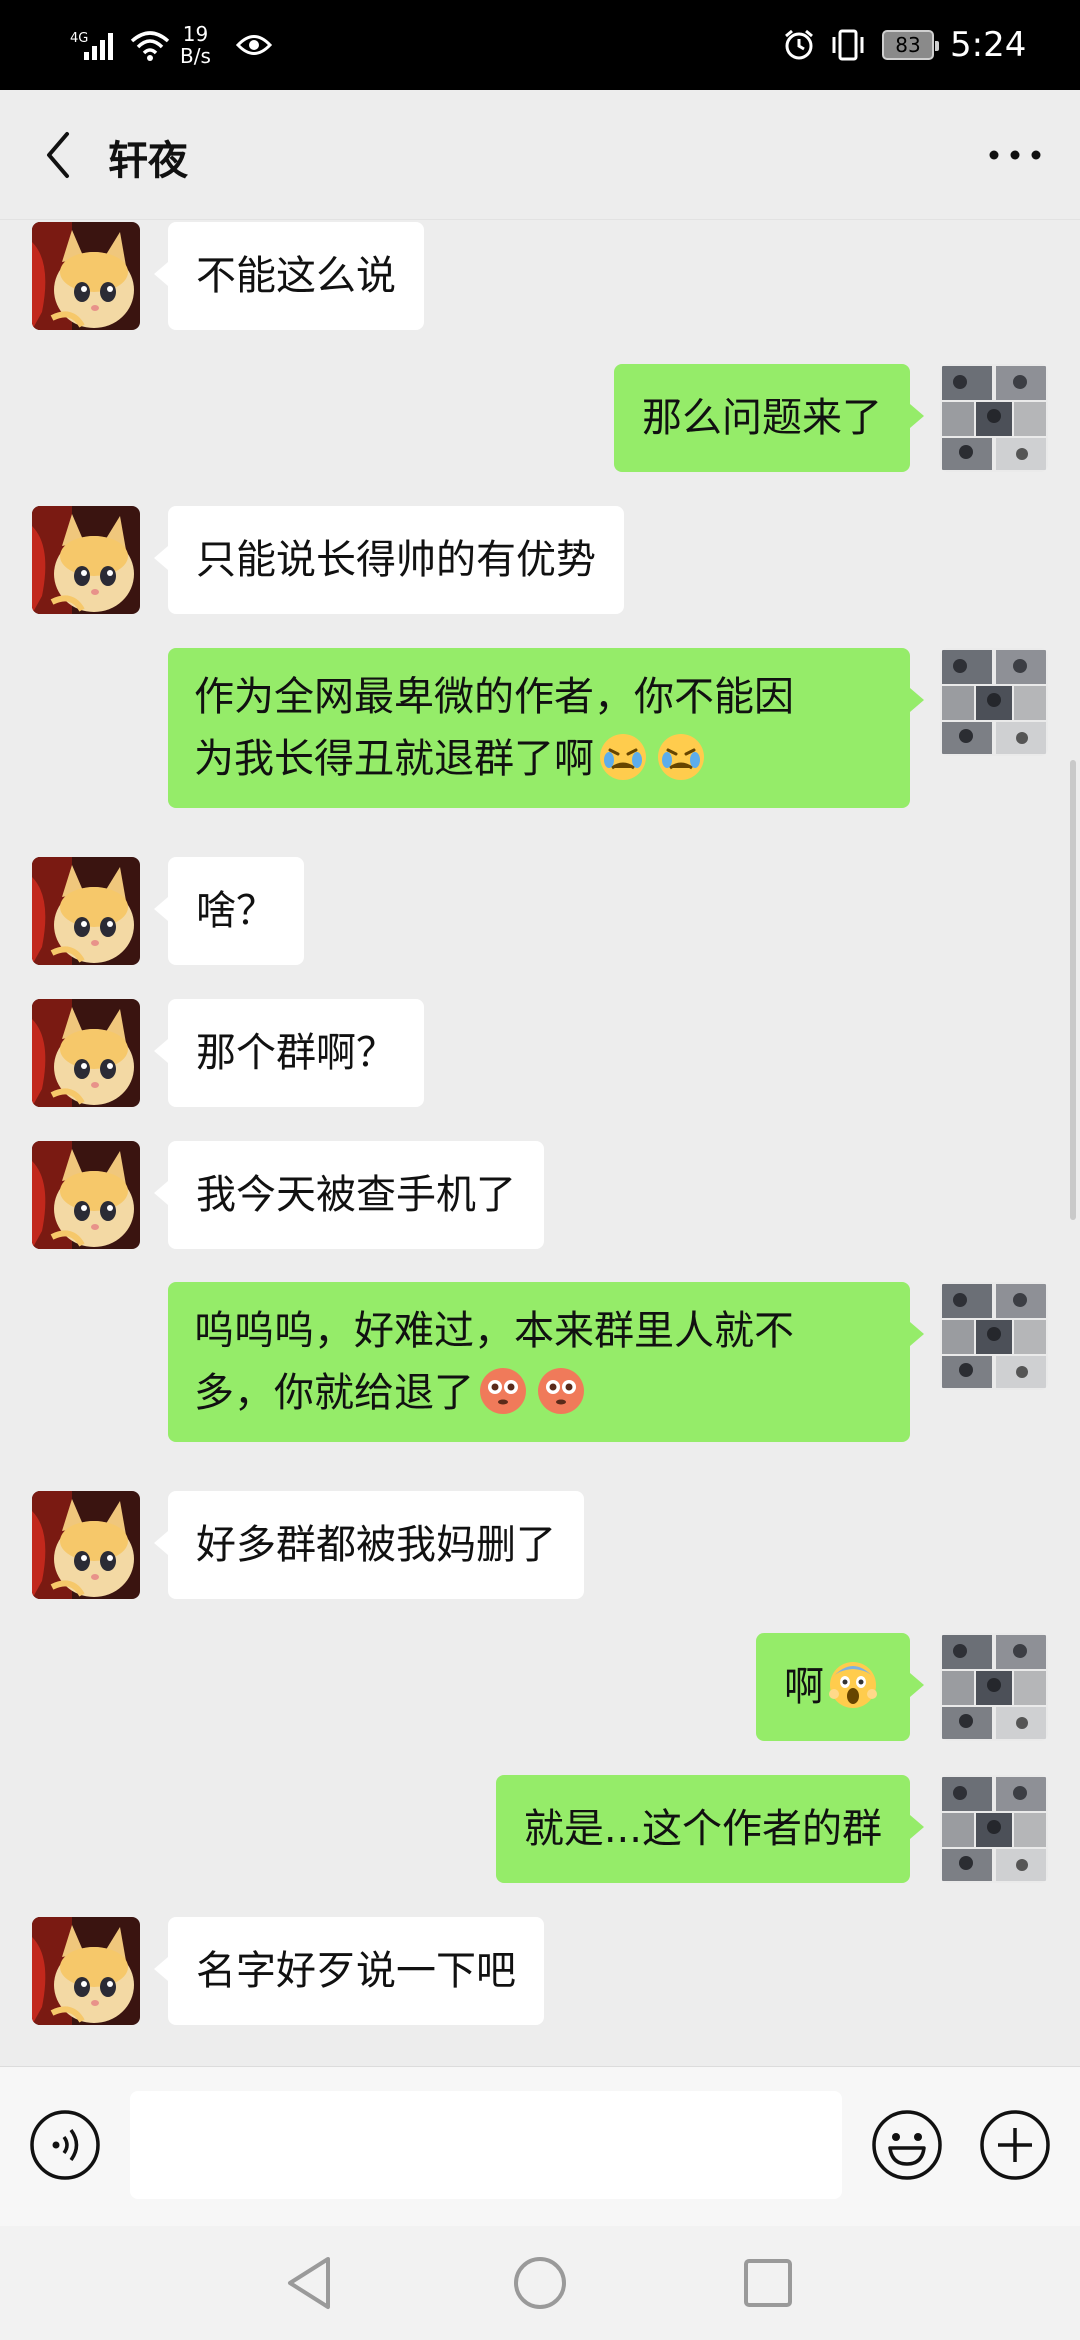 This screenshot has height=2340, width=1080. What do you see at coordinates (988, 45) in the screenshot?
I see `clock-time: 5:24` at bounding box center [988, 45].